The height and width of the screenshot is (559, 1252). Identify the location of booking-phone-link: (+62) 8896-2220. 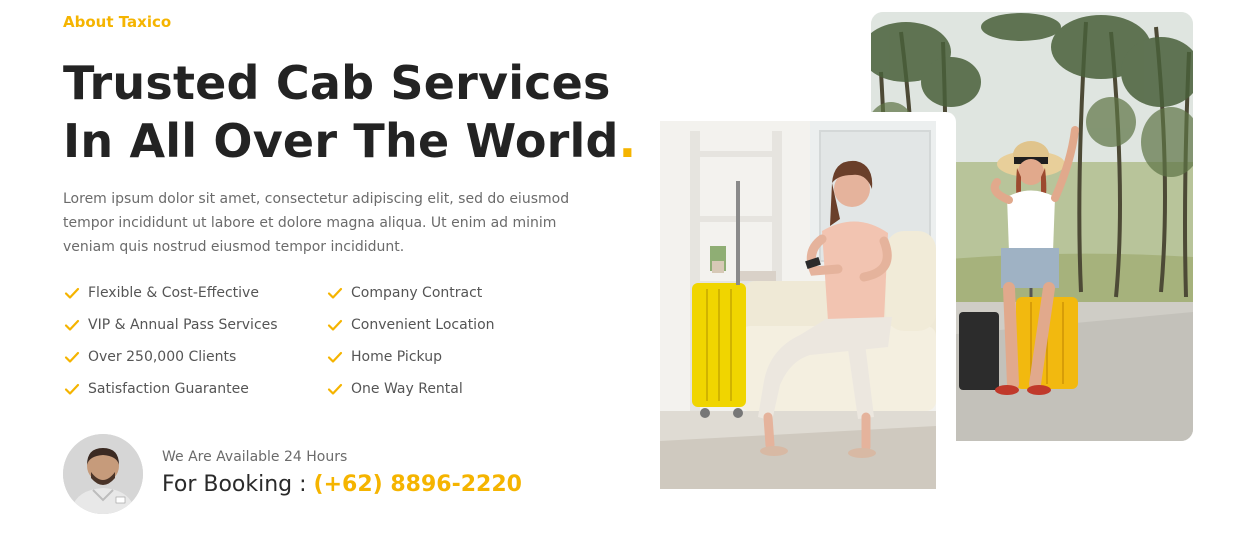
(418, 484).